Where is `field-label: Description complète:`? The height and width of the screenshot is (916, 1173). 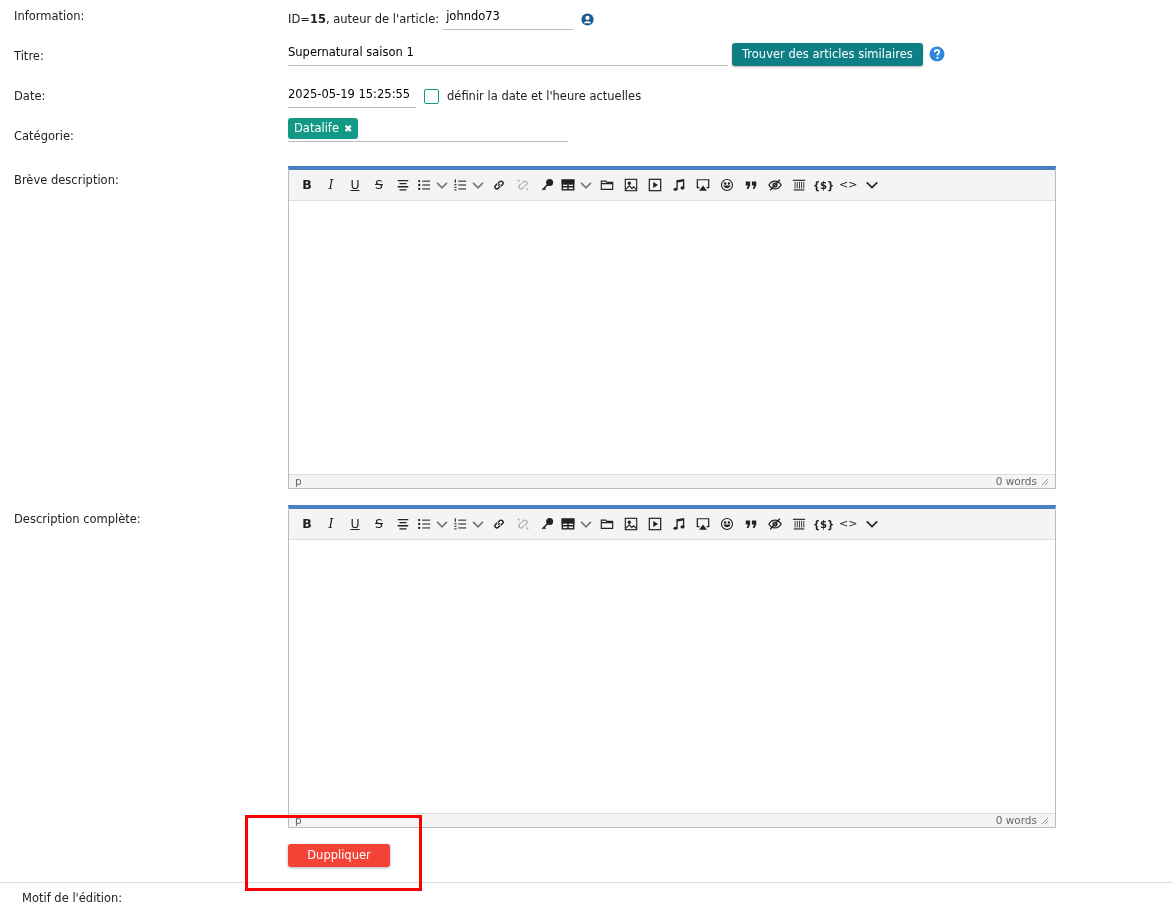 field-label: Description complète: is located at coordinates (78, 519).